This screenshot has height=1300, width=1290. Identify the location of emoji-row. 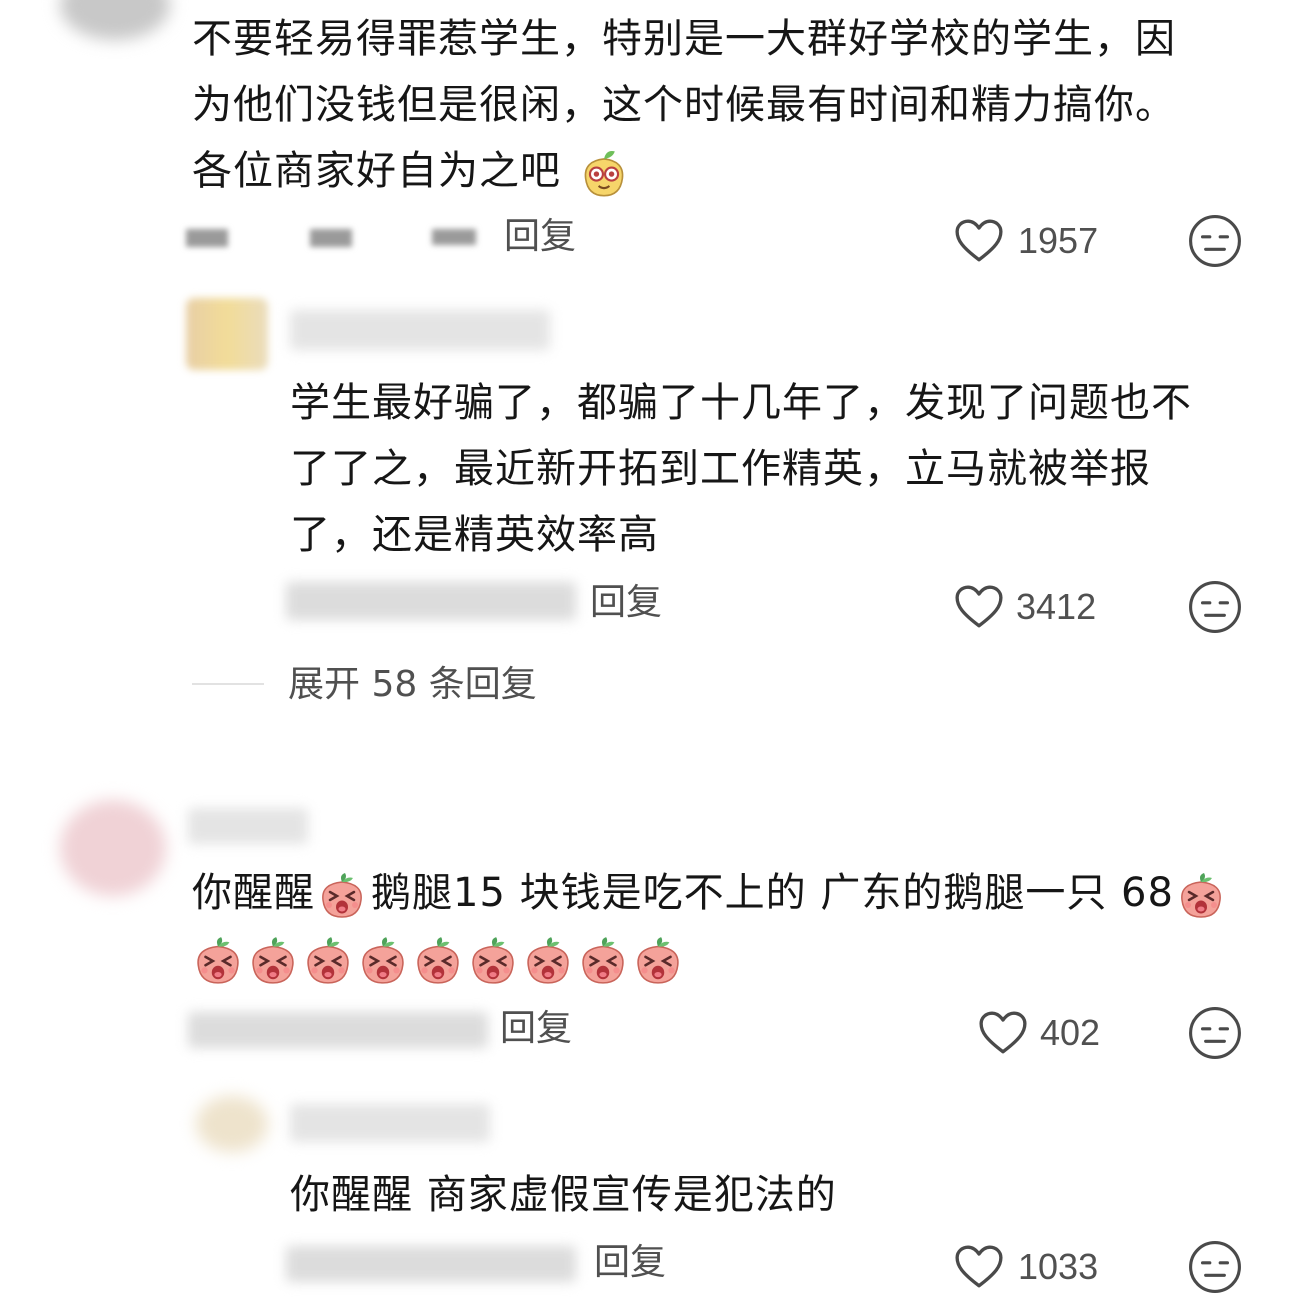
(439, 961).